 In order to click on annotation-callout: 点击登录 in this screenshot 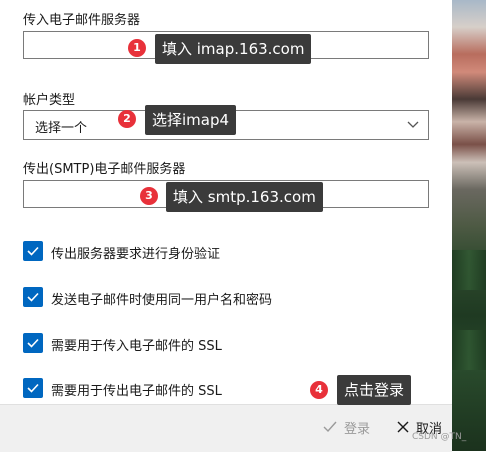, I will do `click(374, 390)`.